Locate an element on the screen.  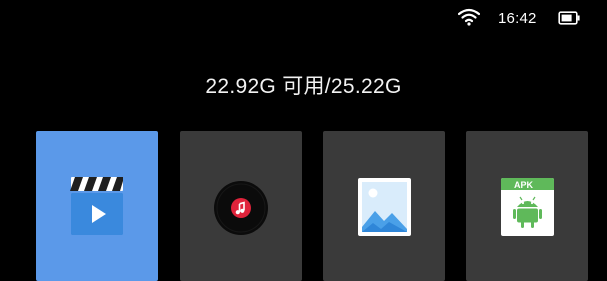
apk-badge-label: APK is located at coordinates (524, 185).